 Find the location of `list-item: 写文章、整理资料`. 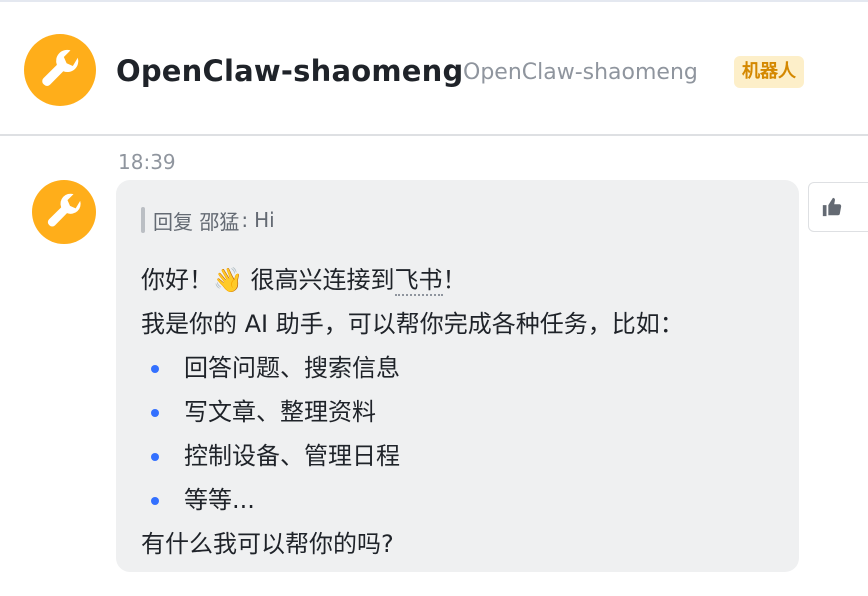

list-item: 写文章、整理资料 is located at coordinates (458, 412).